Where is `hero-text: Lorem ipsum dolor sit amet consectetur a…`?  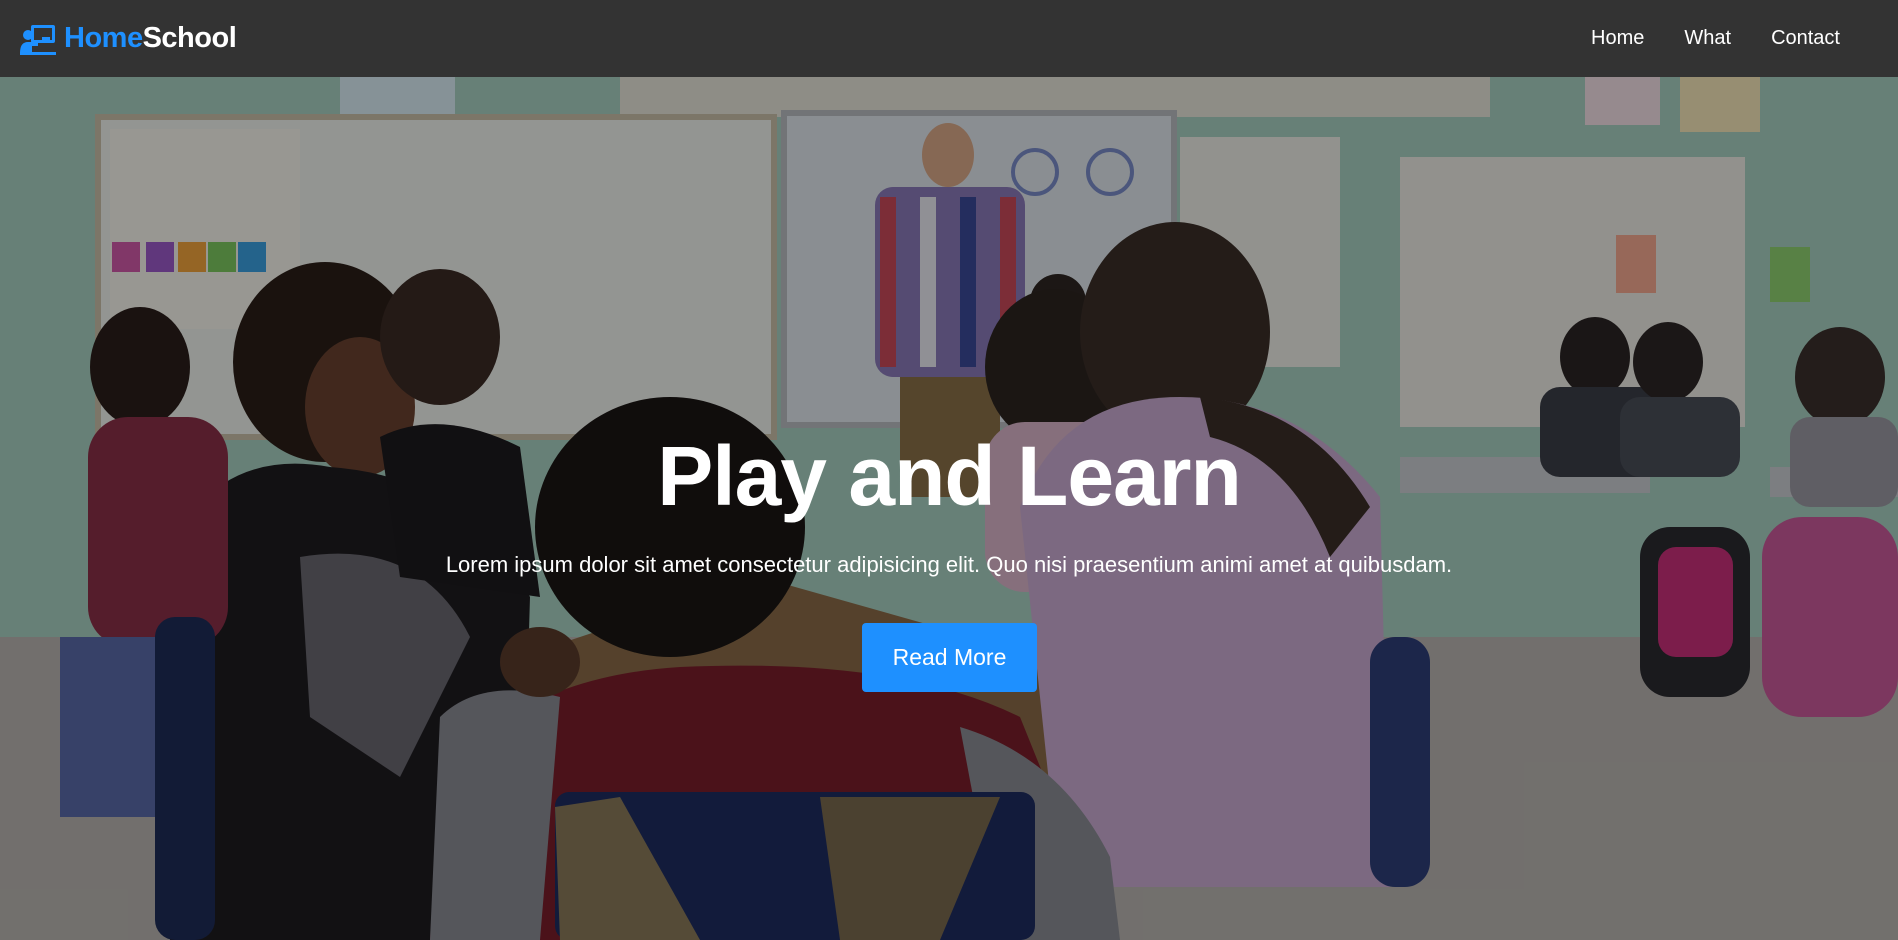 hero-text: Lorem ipsum dolor sit amet consectetur a… is located at coordinates (949, 564).